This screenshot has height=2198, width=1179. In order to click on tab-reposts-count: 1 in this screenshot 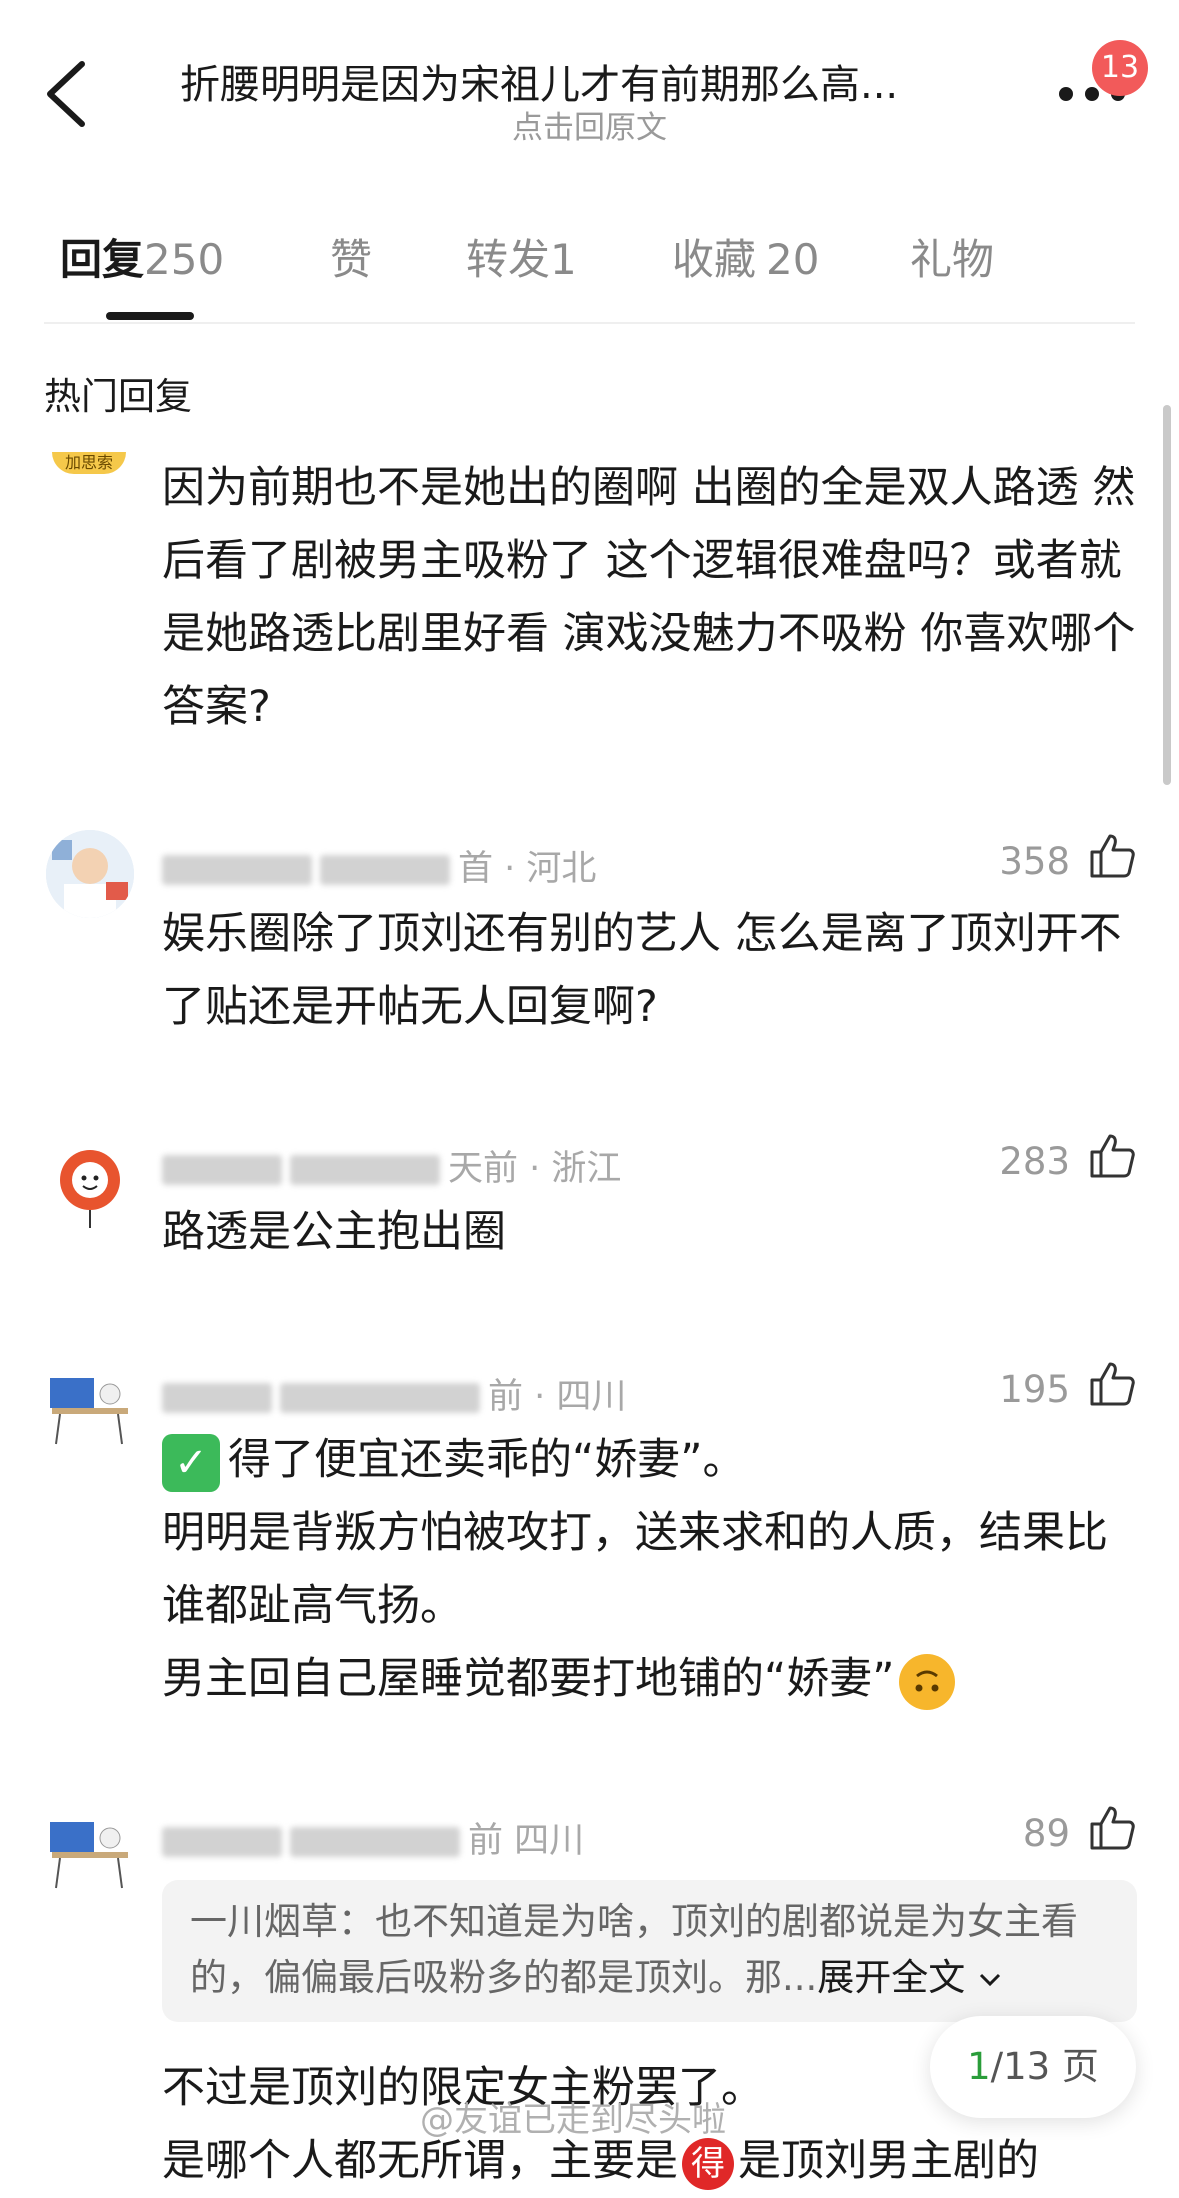, I will do `click(563, 259)`.